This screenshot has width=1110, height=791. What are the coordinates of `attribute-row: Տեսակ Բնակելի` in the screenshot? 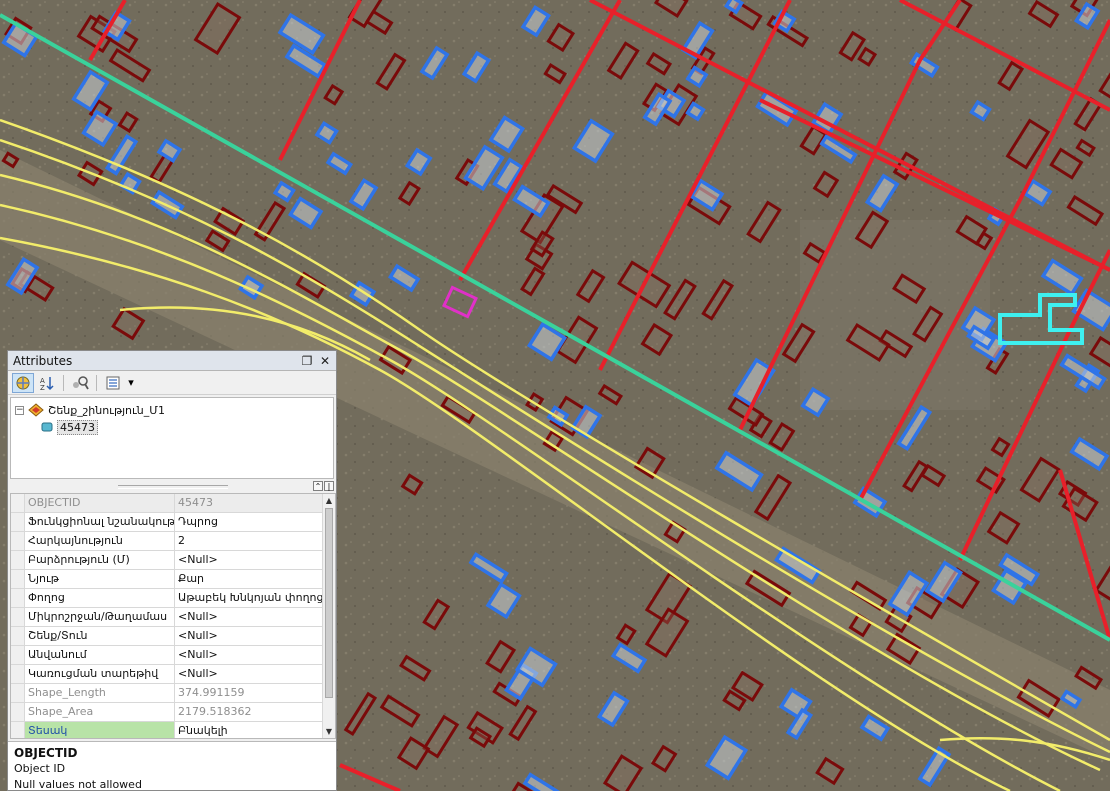 It's located at (167, 730).